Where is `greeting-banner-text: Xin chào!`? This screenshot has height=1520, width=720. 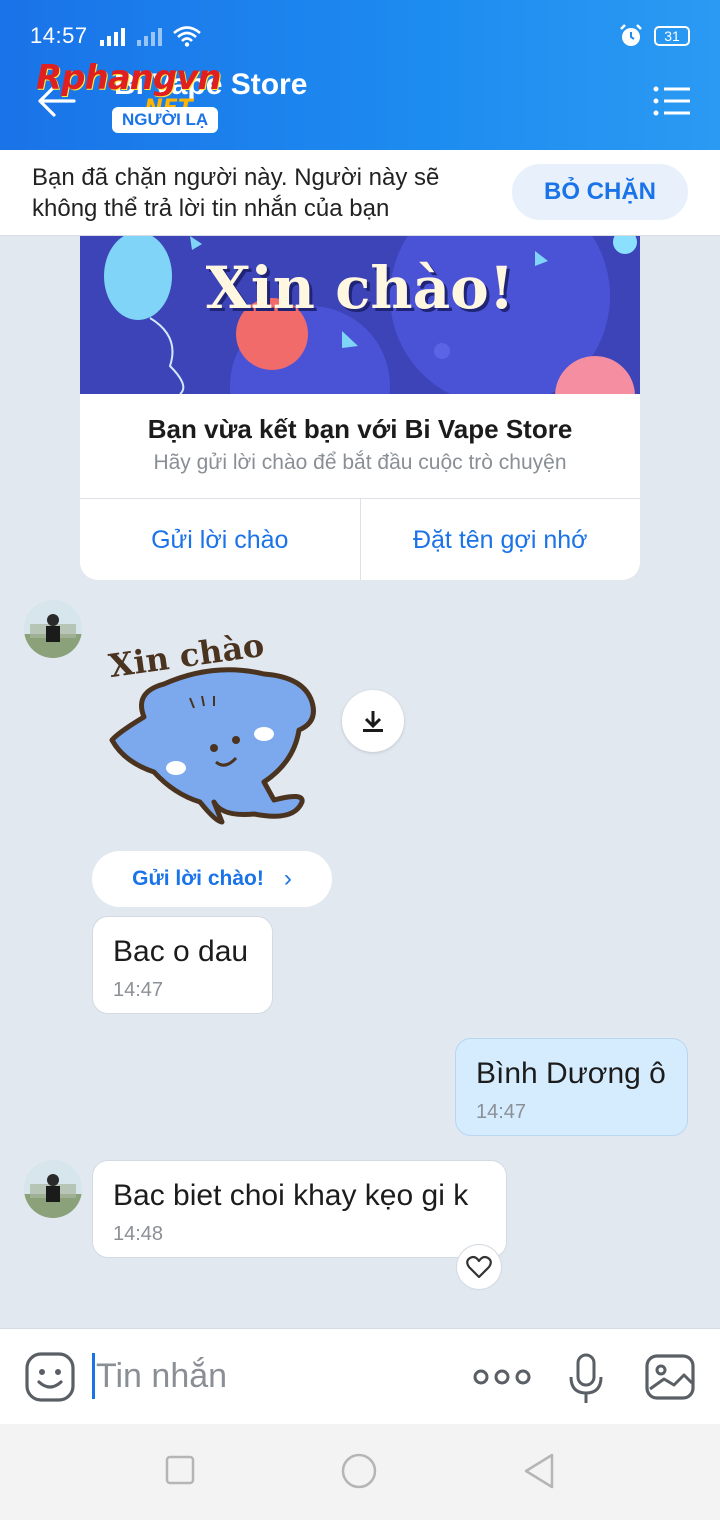 greeting-banner-text: Xin chào! is located at coordinates (360, 288).